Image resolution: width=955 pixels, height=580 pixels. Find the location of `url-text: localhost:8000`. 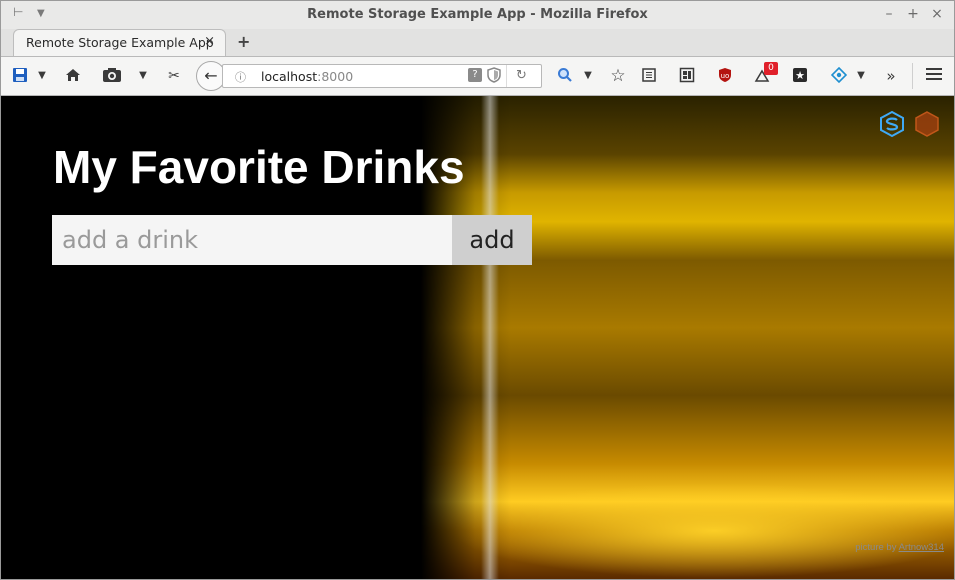

url-text: localhost:8000 is located at coordinates (307, 76).